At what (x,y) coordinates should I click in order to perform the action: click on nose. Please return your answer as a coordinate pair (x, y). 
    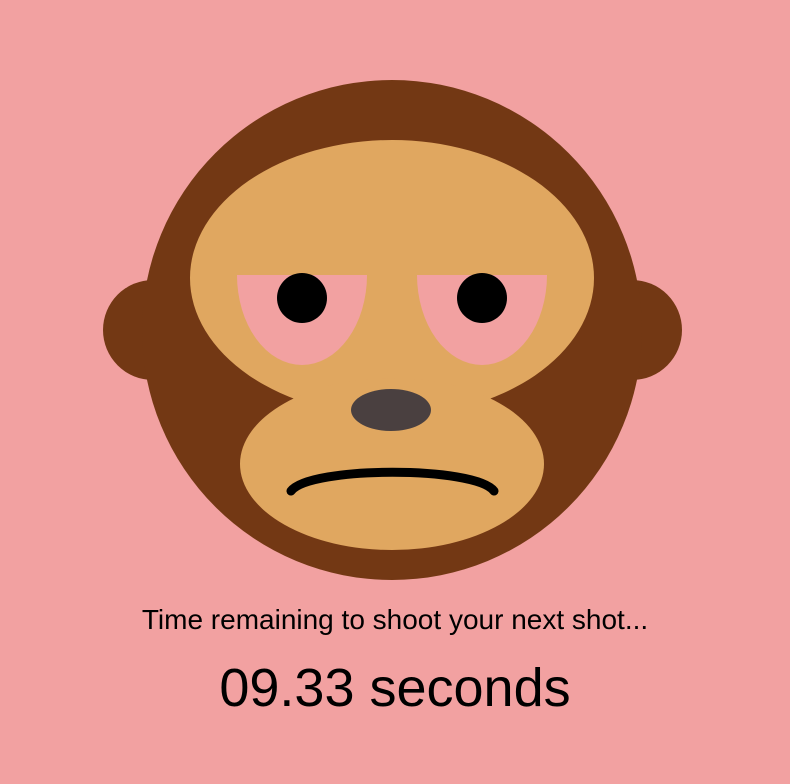
    Looking at the image, I should click on (391, 410).